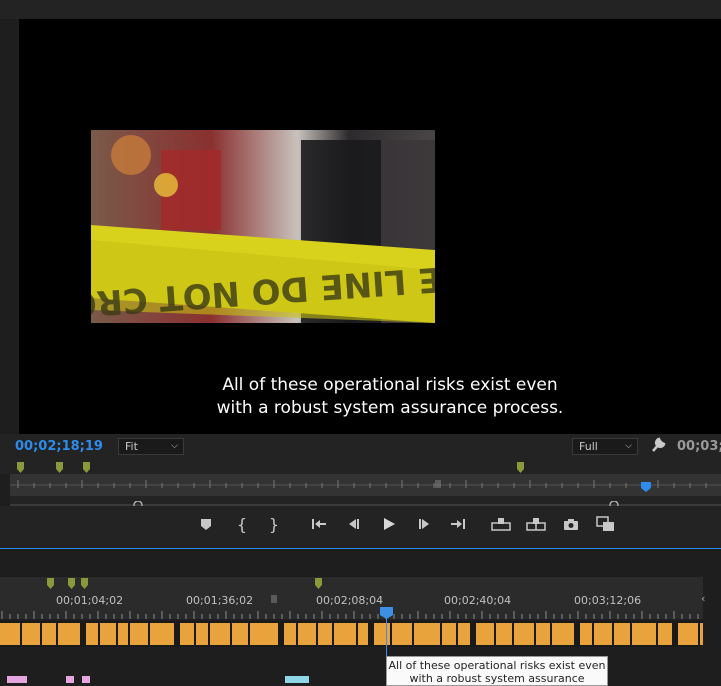 The width and height of the screenshot is (721, 686). I want to click on play-icon, so click(389, 524).